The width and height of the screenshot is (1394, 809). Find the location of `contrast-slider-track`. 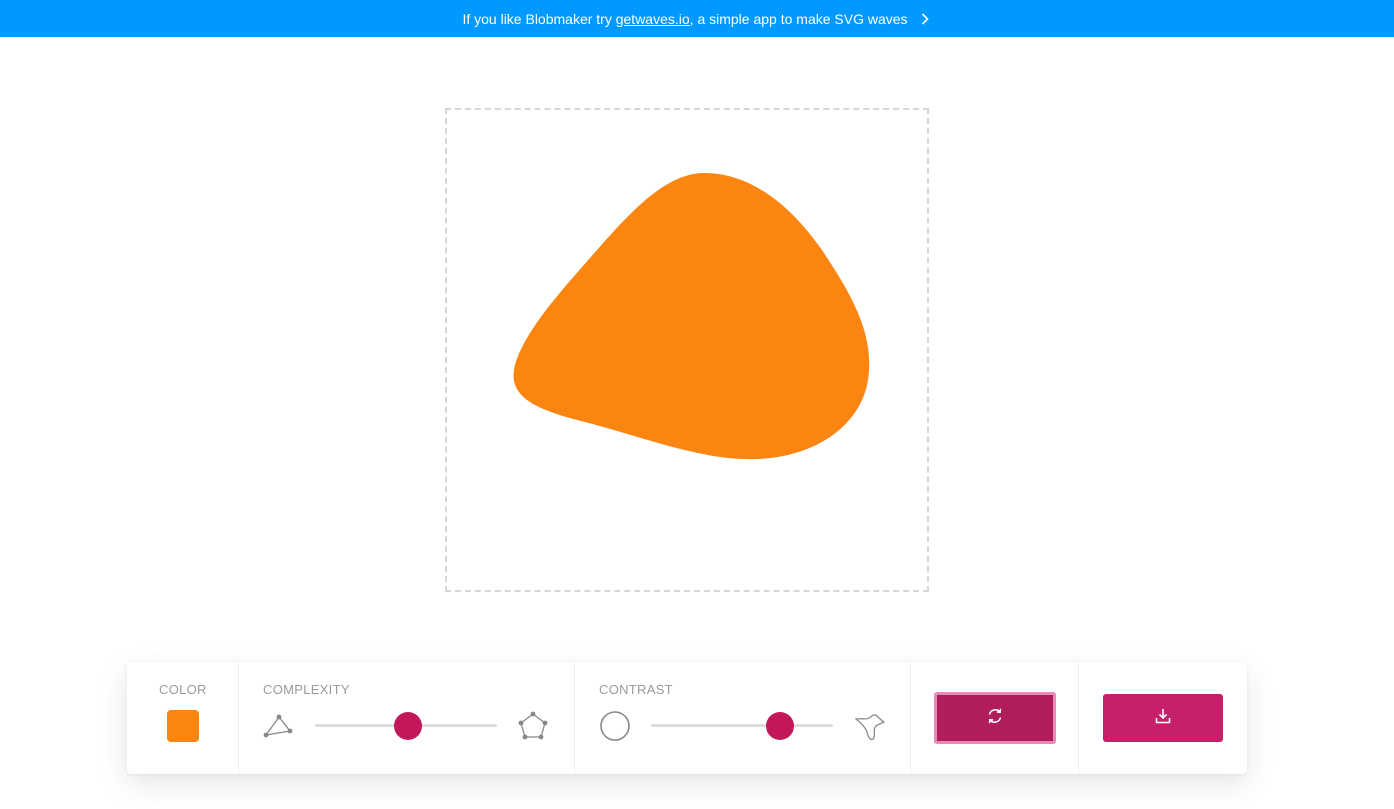

contrast-slider-track is located at coordinates (742, 725).